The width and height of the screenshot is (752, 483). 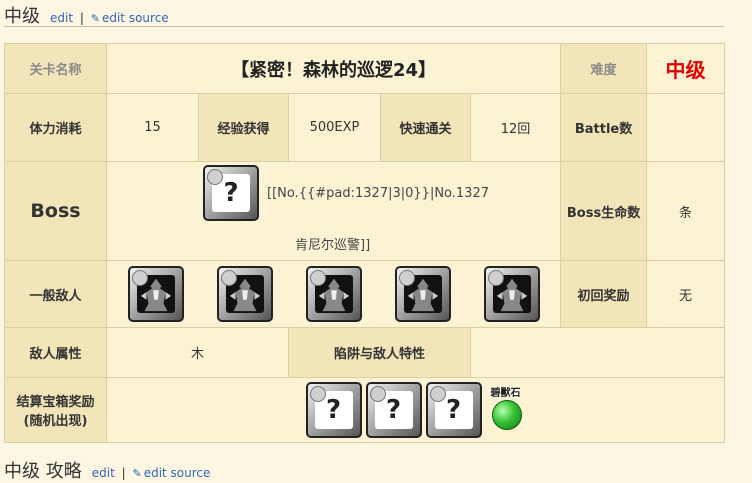 I want to click on boss-unknown-icon: ?, so click(x=231, y=193).